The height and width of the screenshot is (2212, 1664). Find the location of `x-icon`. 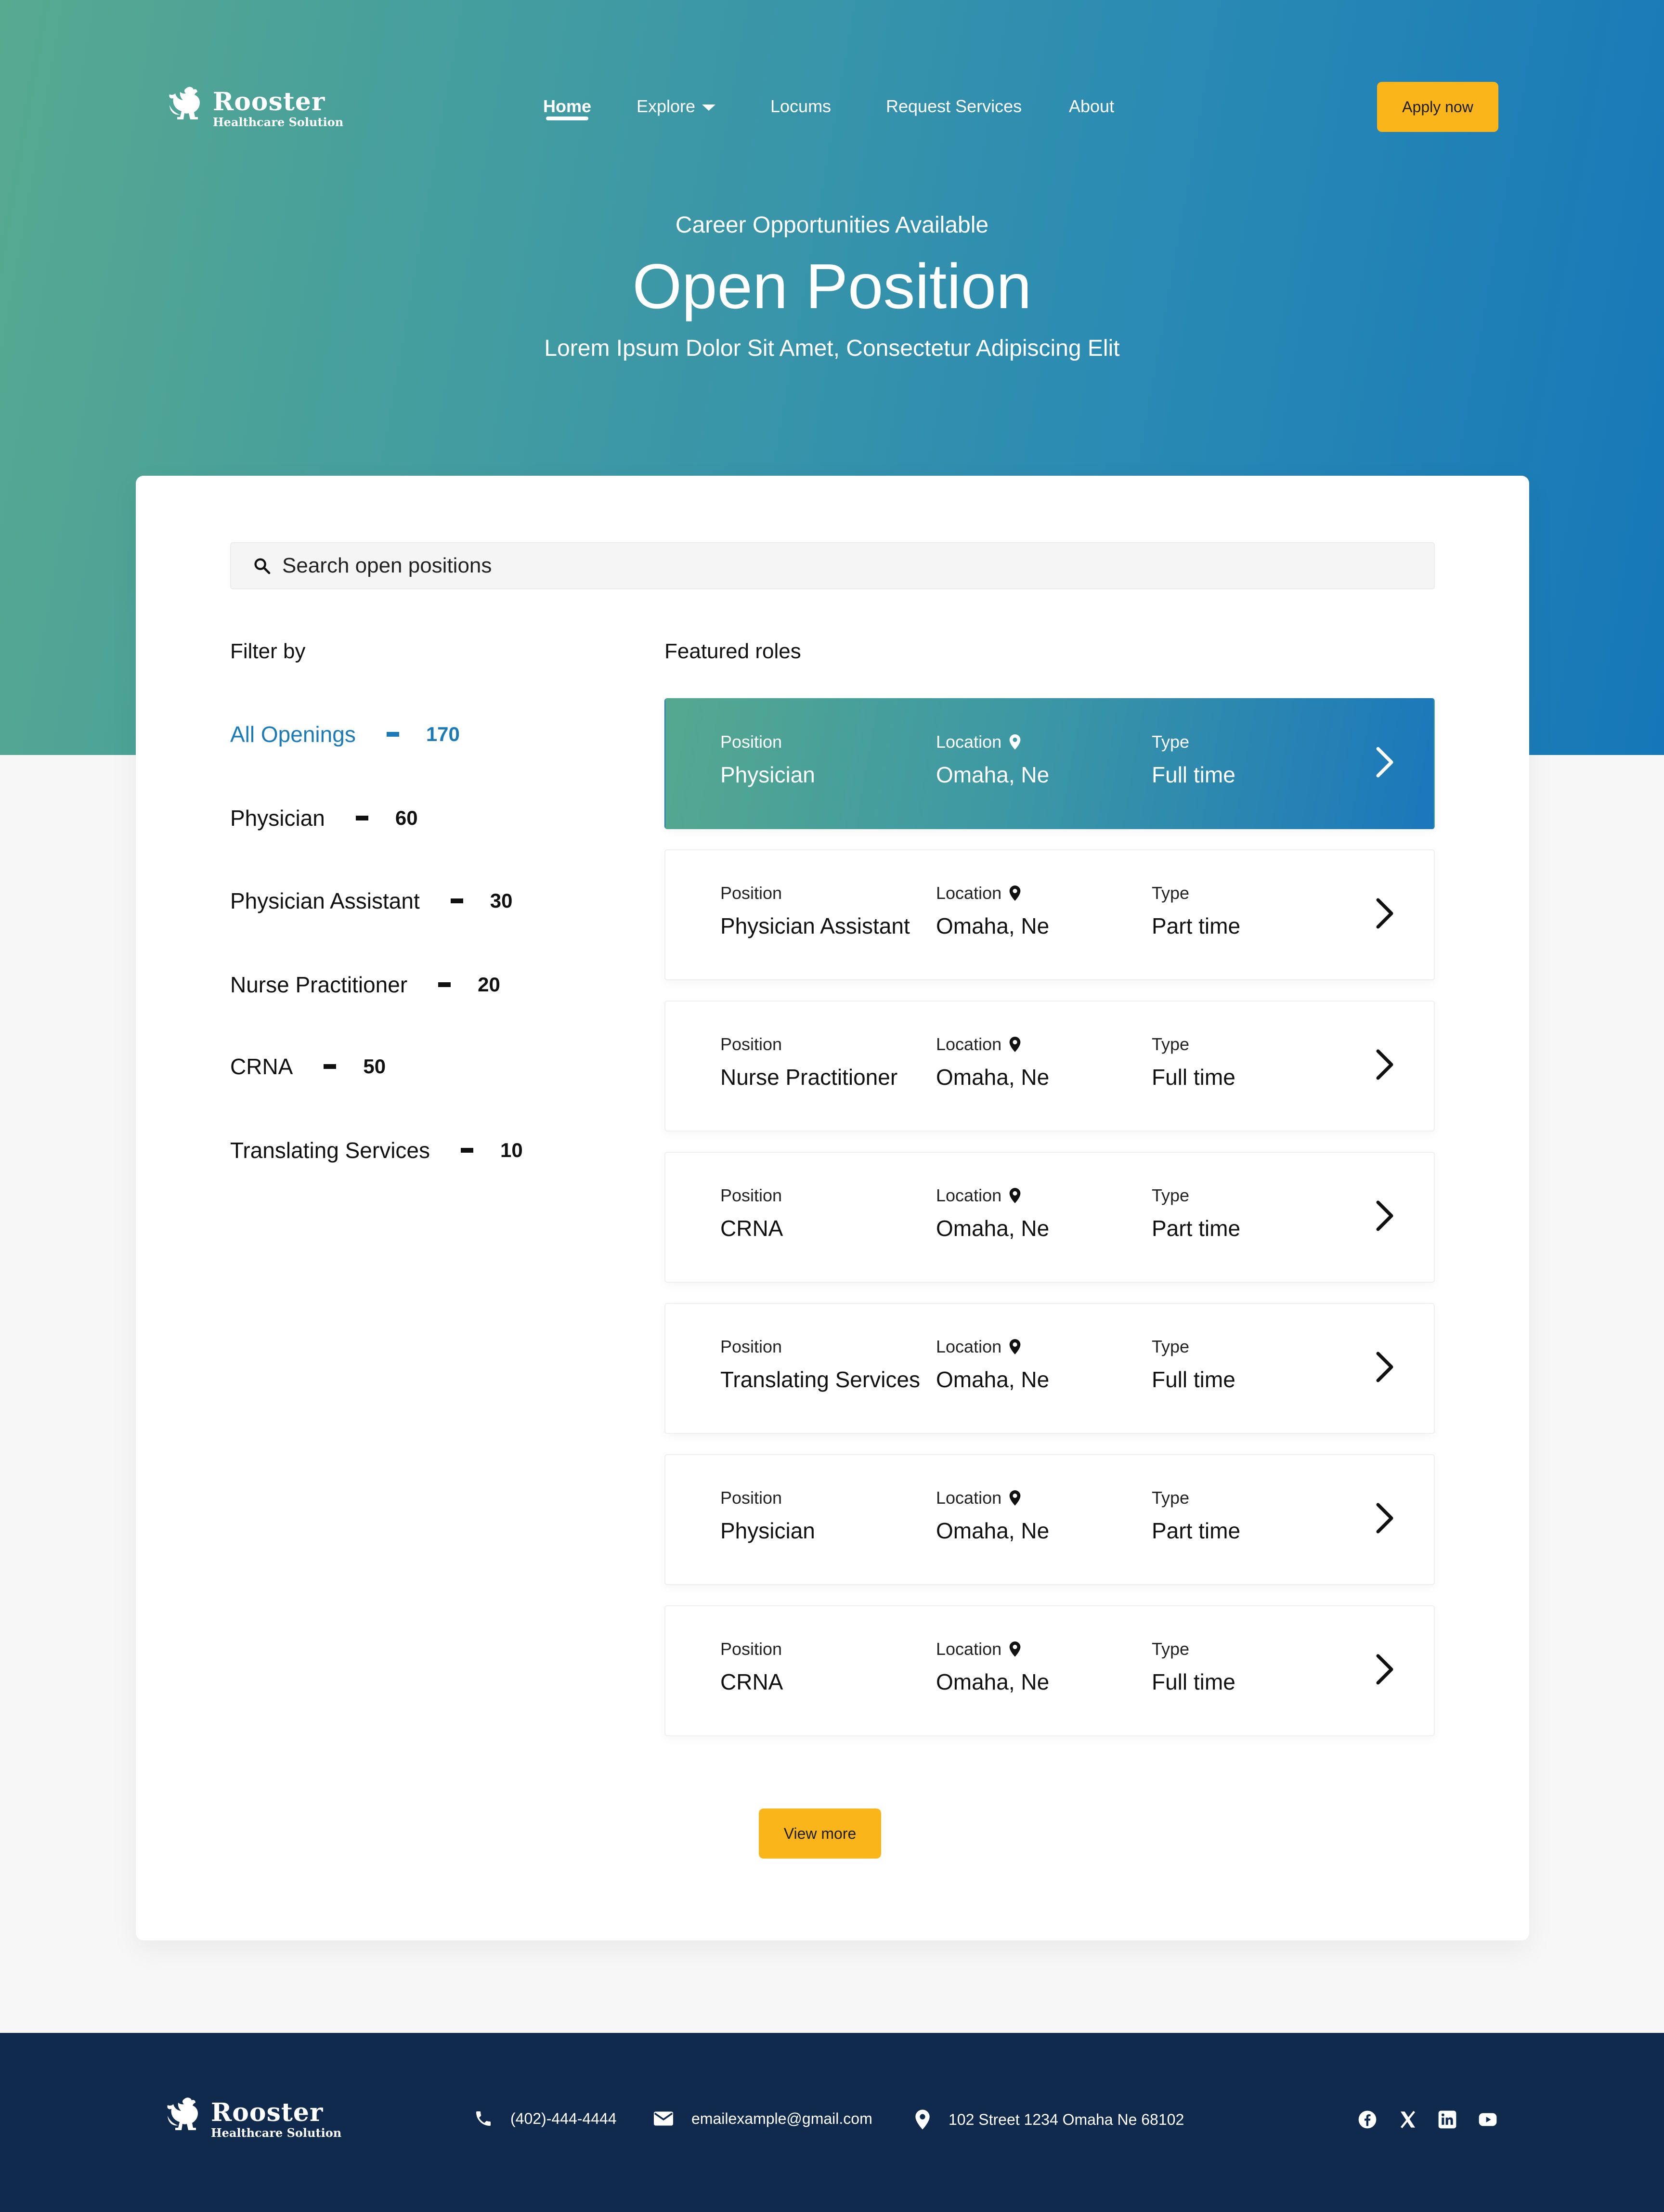

x-icon is located at coordinates (1407, 2119).